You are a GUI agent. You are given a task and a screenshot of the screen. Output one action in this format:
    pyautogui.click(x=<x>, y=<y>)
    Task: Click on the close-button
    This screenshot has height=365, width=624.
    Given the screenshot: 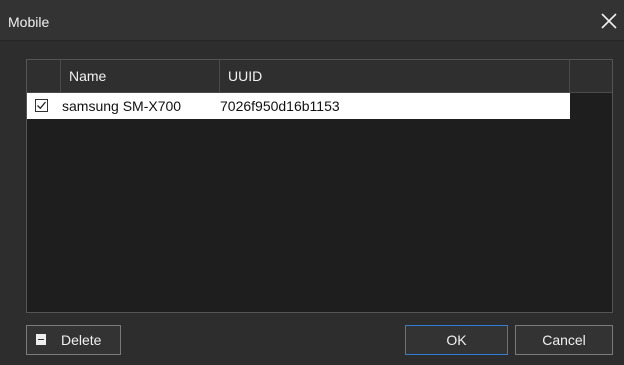 What is the action you would take?
    pyautogui.click(x=609, y=21)
    